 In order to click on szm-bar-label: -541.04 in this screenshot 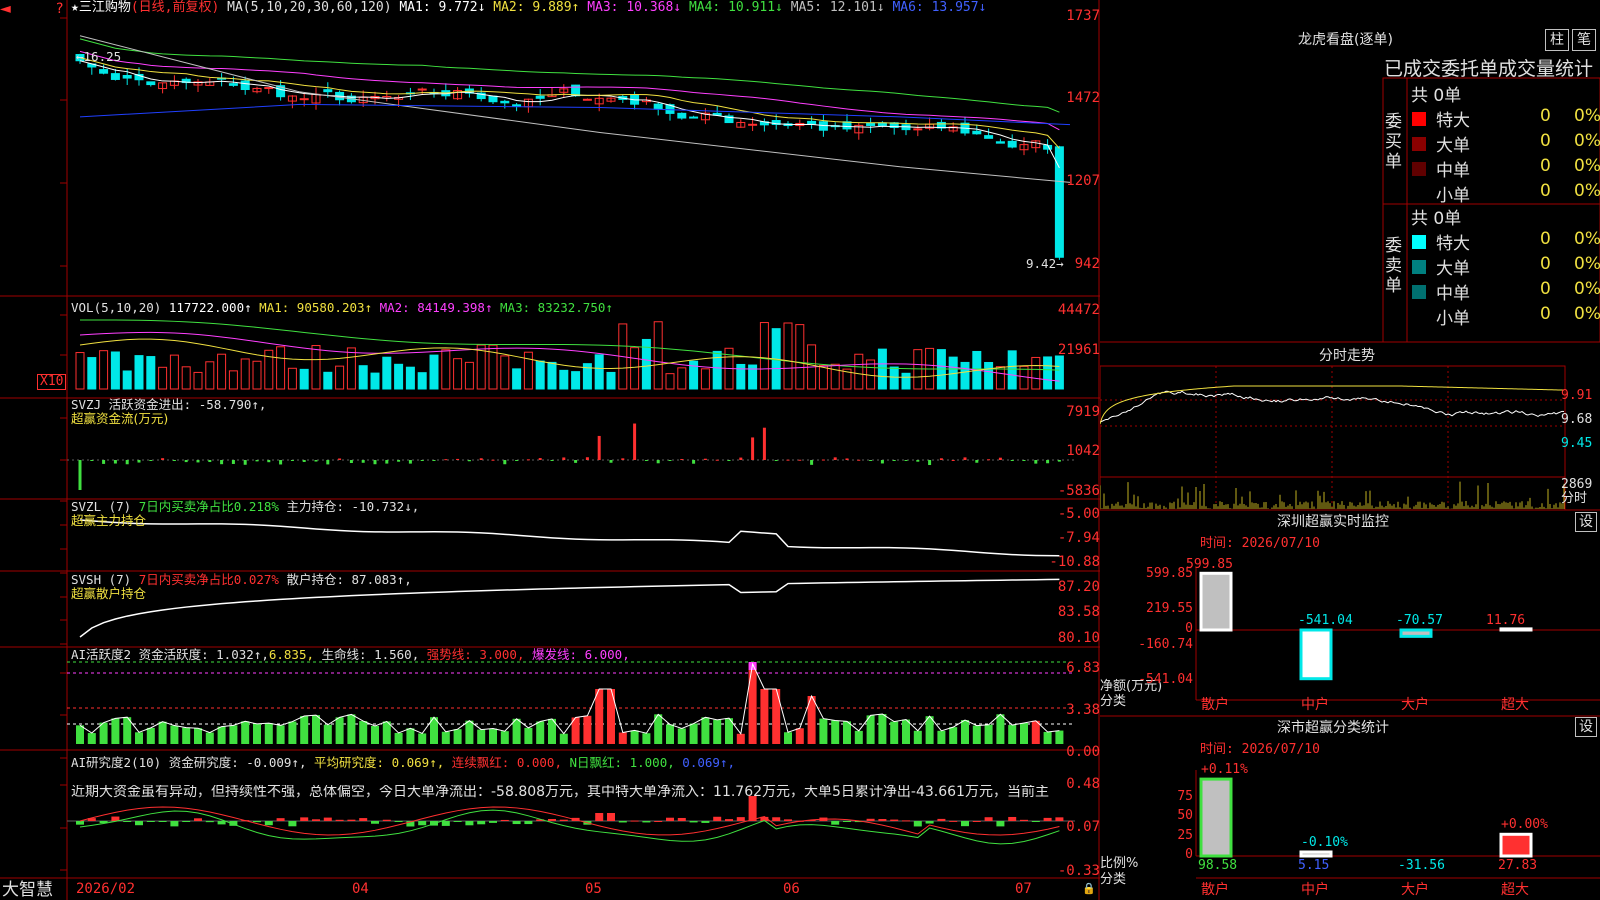, I will do `click(1325, 620)`.